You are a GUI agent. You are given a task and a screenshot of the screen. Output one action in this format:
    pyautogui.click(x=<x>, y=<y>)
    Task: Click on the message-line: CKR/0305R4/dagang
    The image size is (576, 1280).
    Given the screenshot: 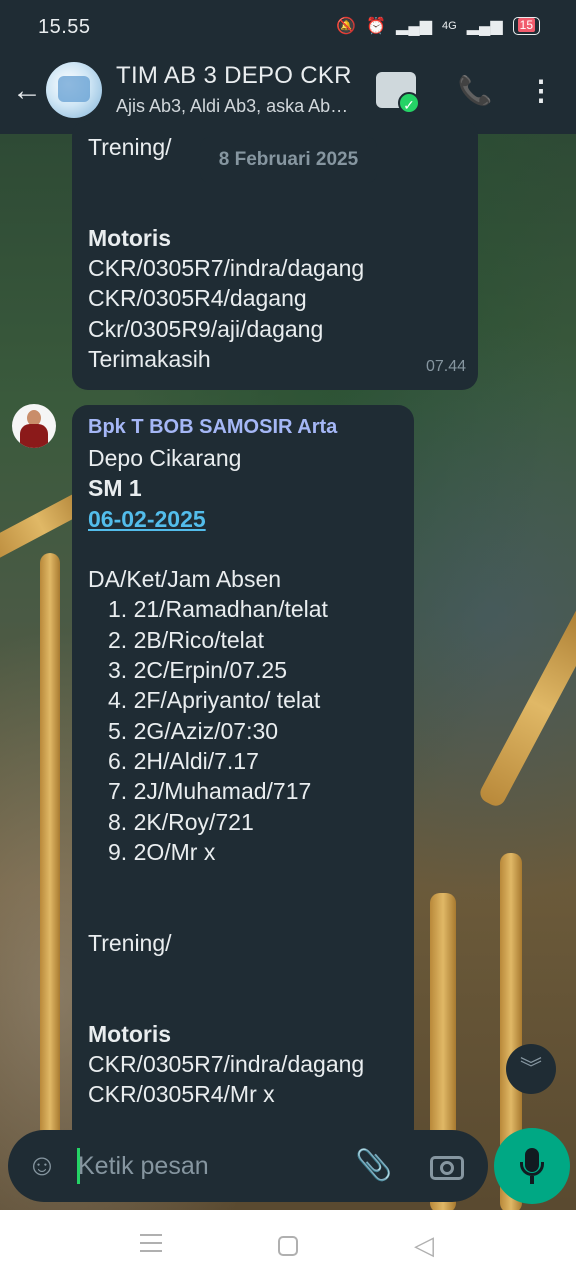 What is the action you would take?
    pyautogui.click(x=197, y=298)
    